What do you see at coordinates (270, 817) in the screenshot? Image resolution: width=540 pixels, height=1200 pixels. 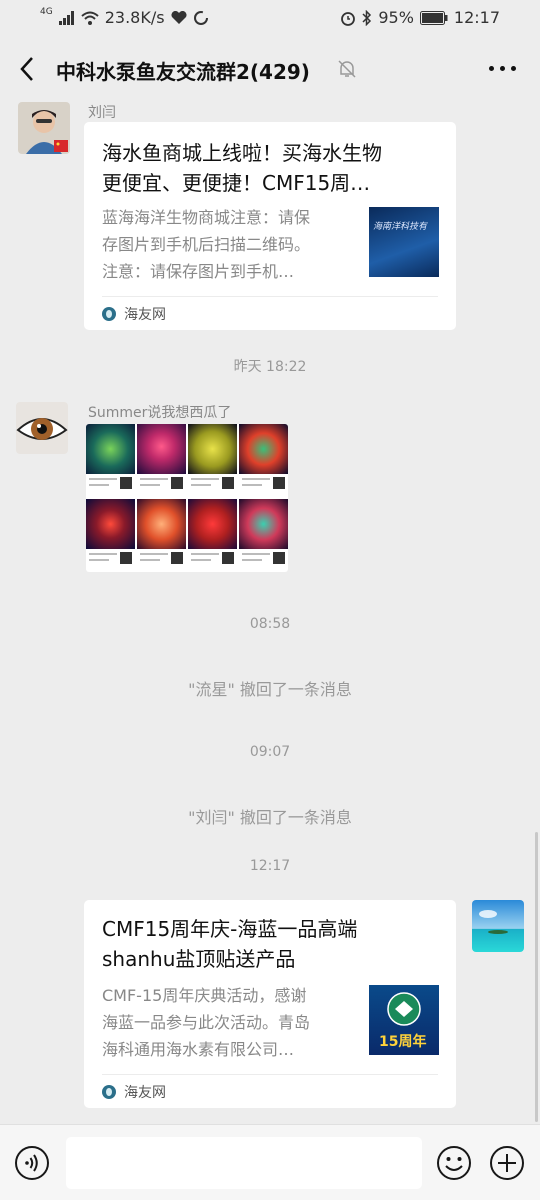 I see `recall-notice: "刘闫" 撤回了一条消息` at bounding box center [270, 817].